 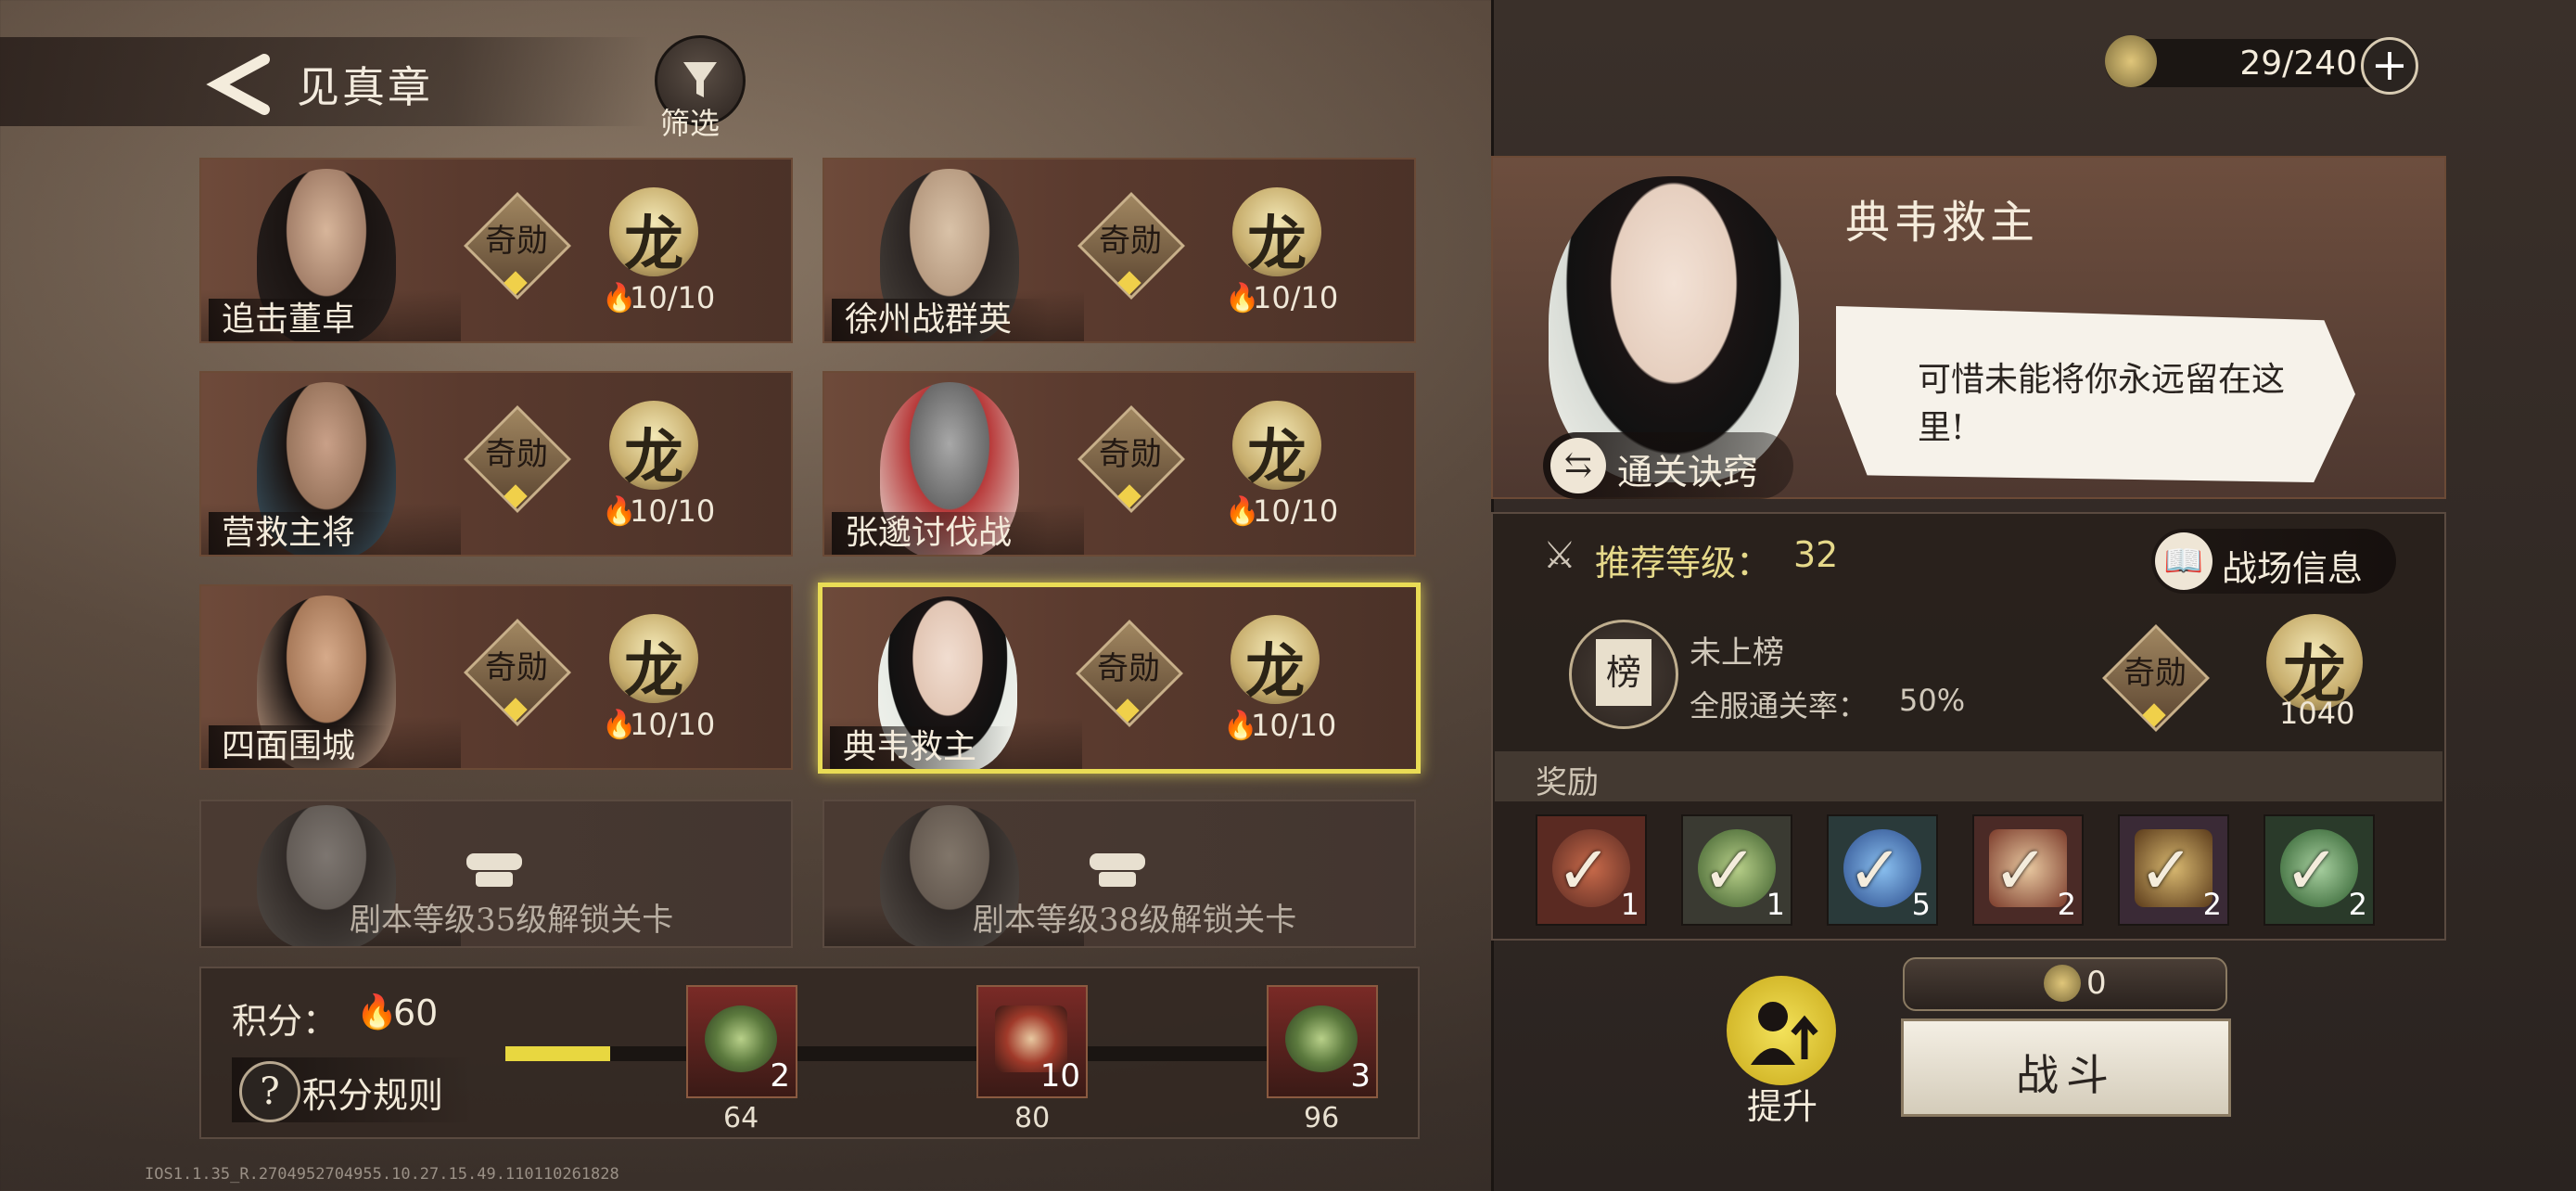 I want to click on recommended-level-label: 推荐等级：, so click(x=1684, y=563).